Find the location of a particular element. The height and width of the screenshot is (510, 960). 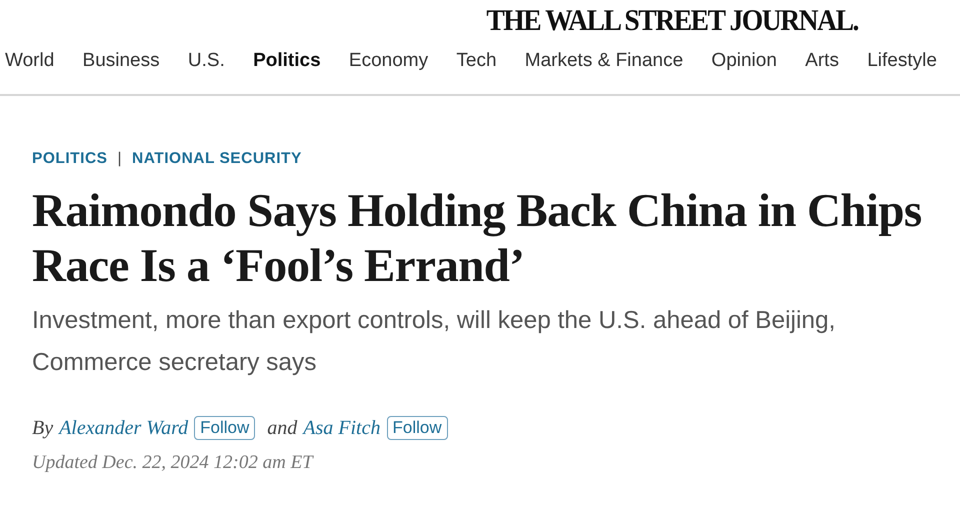

nav-link: Tech is located at coordinates (476, 61).